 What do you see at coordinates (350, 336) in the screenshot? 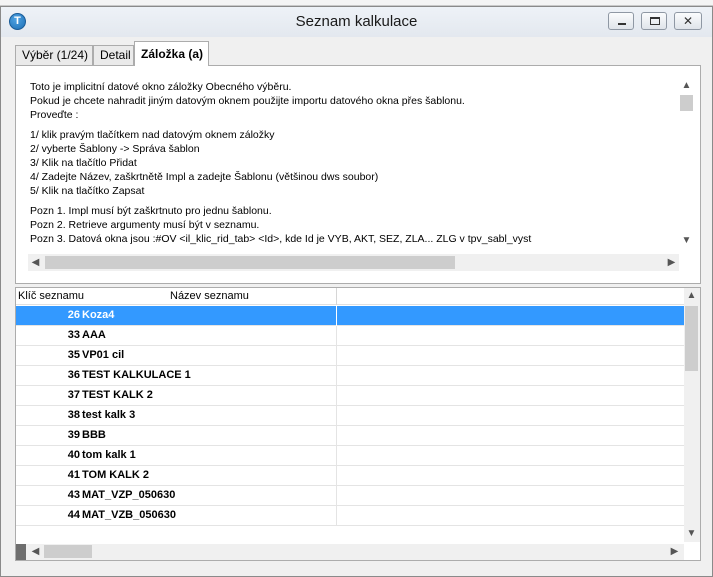
I see `table-row: 33 AAA` at bounding box center [350, 336].